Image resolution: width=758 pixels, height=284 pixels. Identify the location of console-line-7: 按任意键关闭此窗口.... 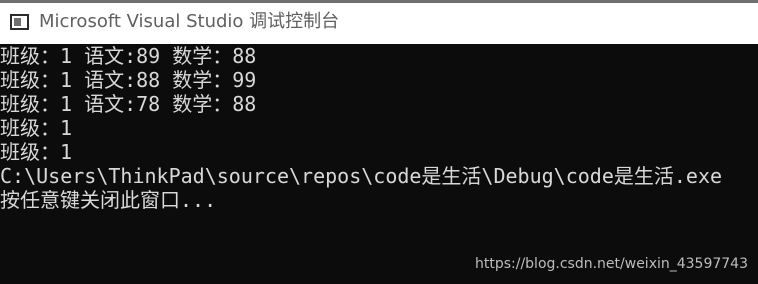
(108, 200).